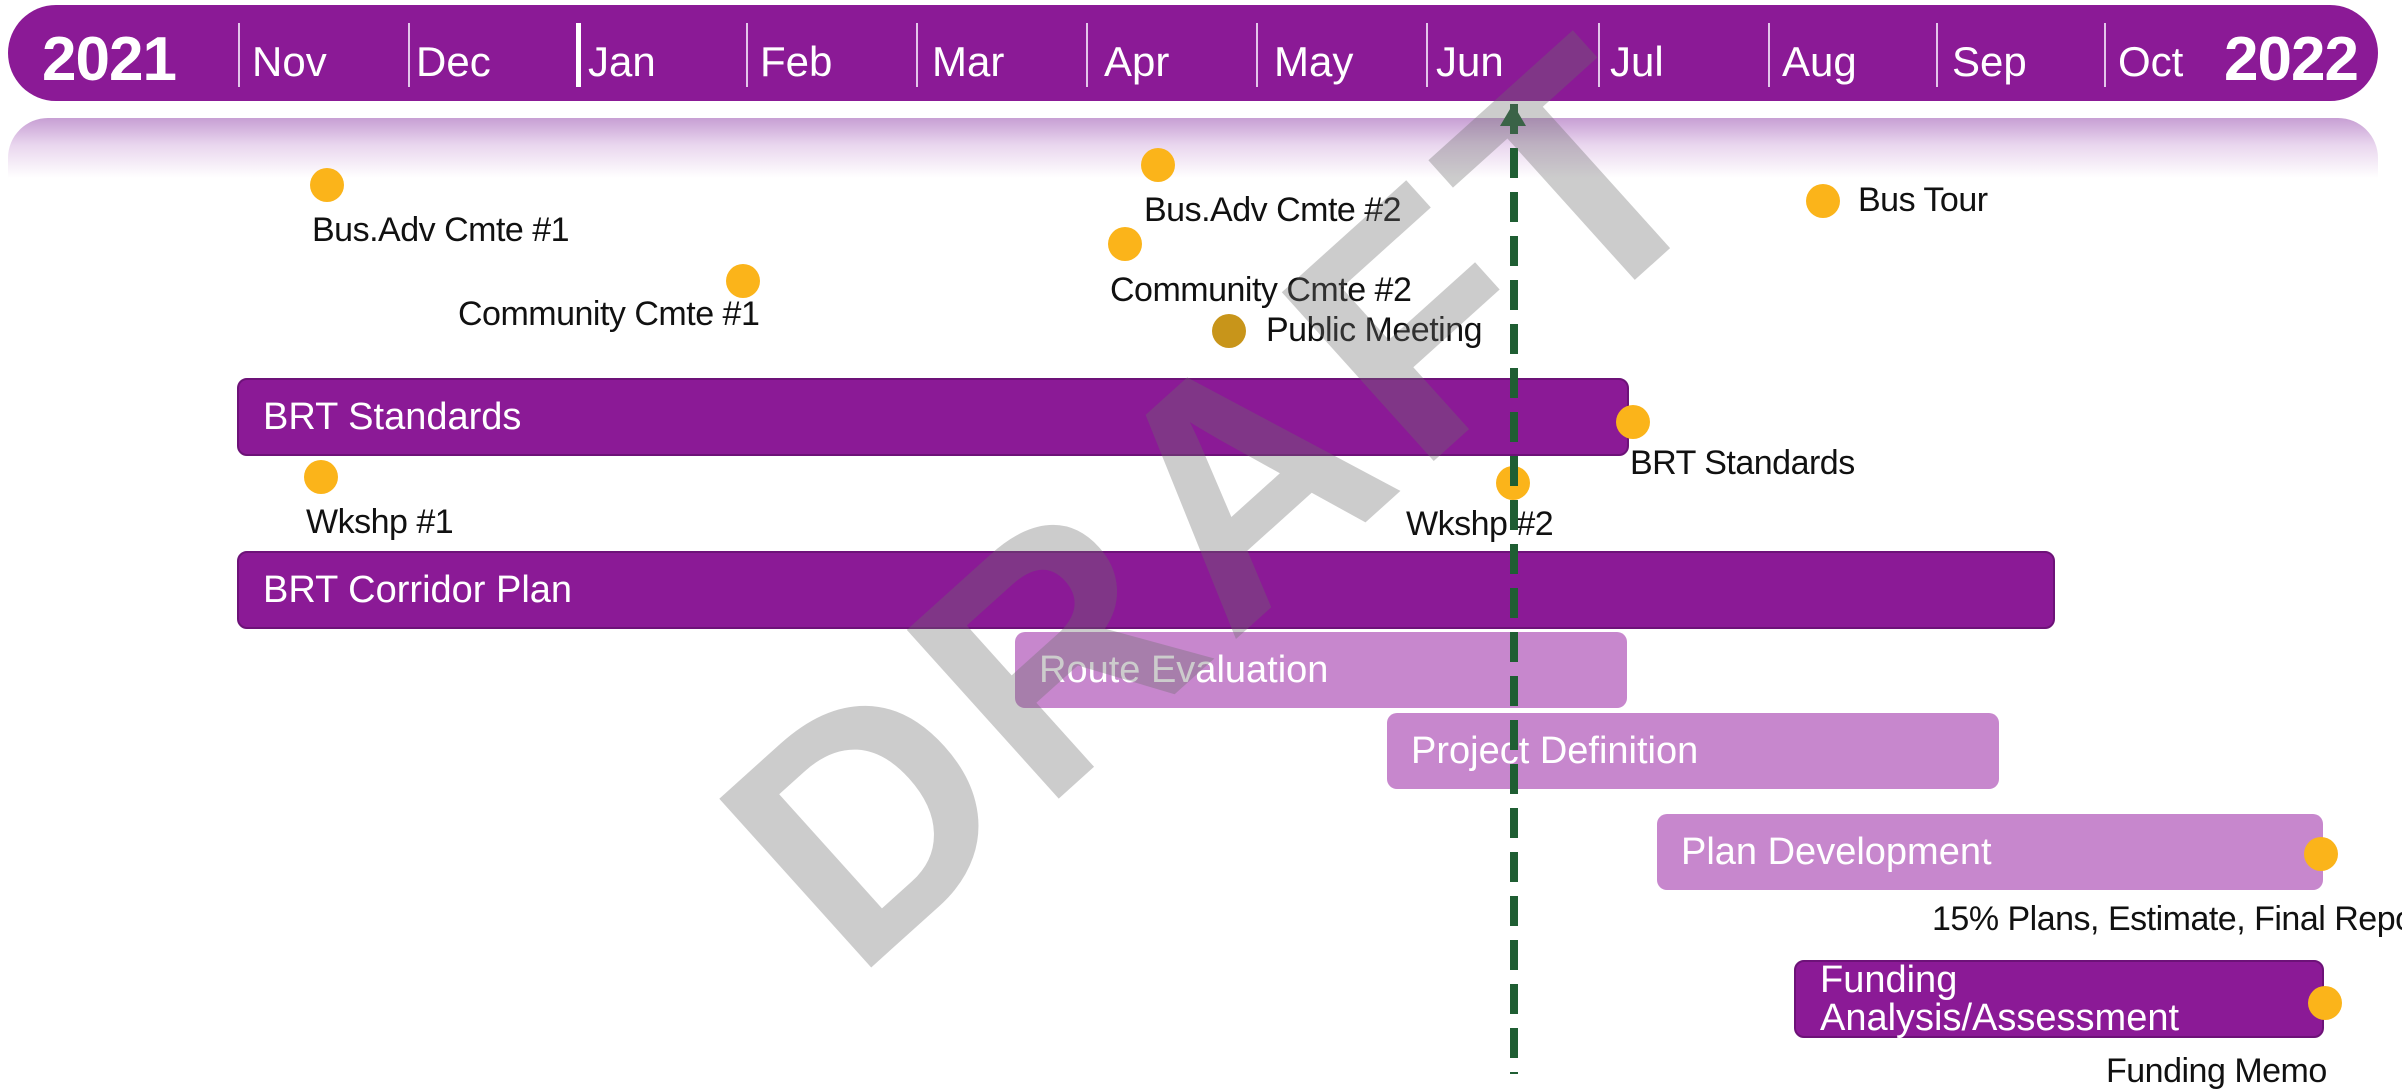 This screenshot has width=2402, height=1090. Describe the element at coordinates (2000, 999) in the screenshot. I see `bar-label: Funding Analysis/Assessment` at that location.